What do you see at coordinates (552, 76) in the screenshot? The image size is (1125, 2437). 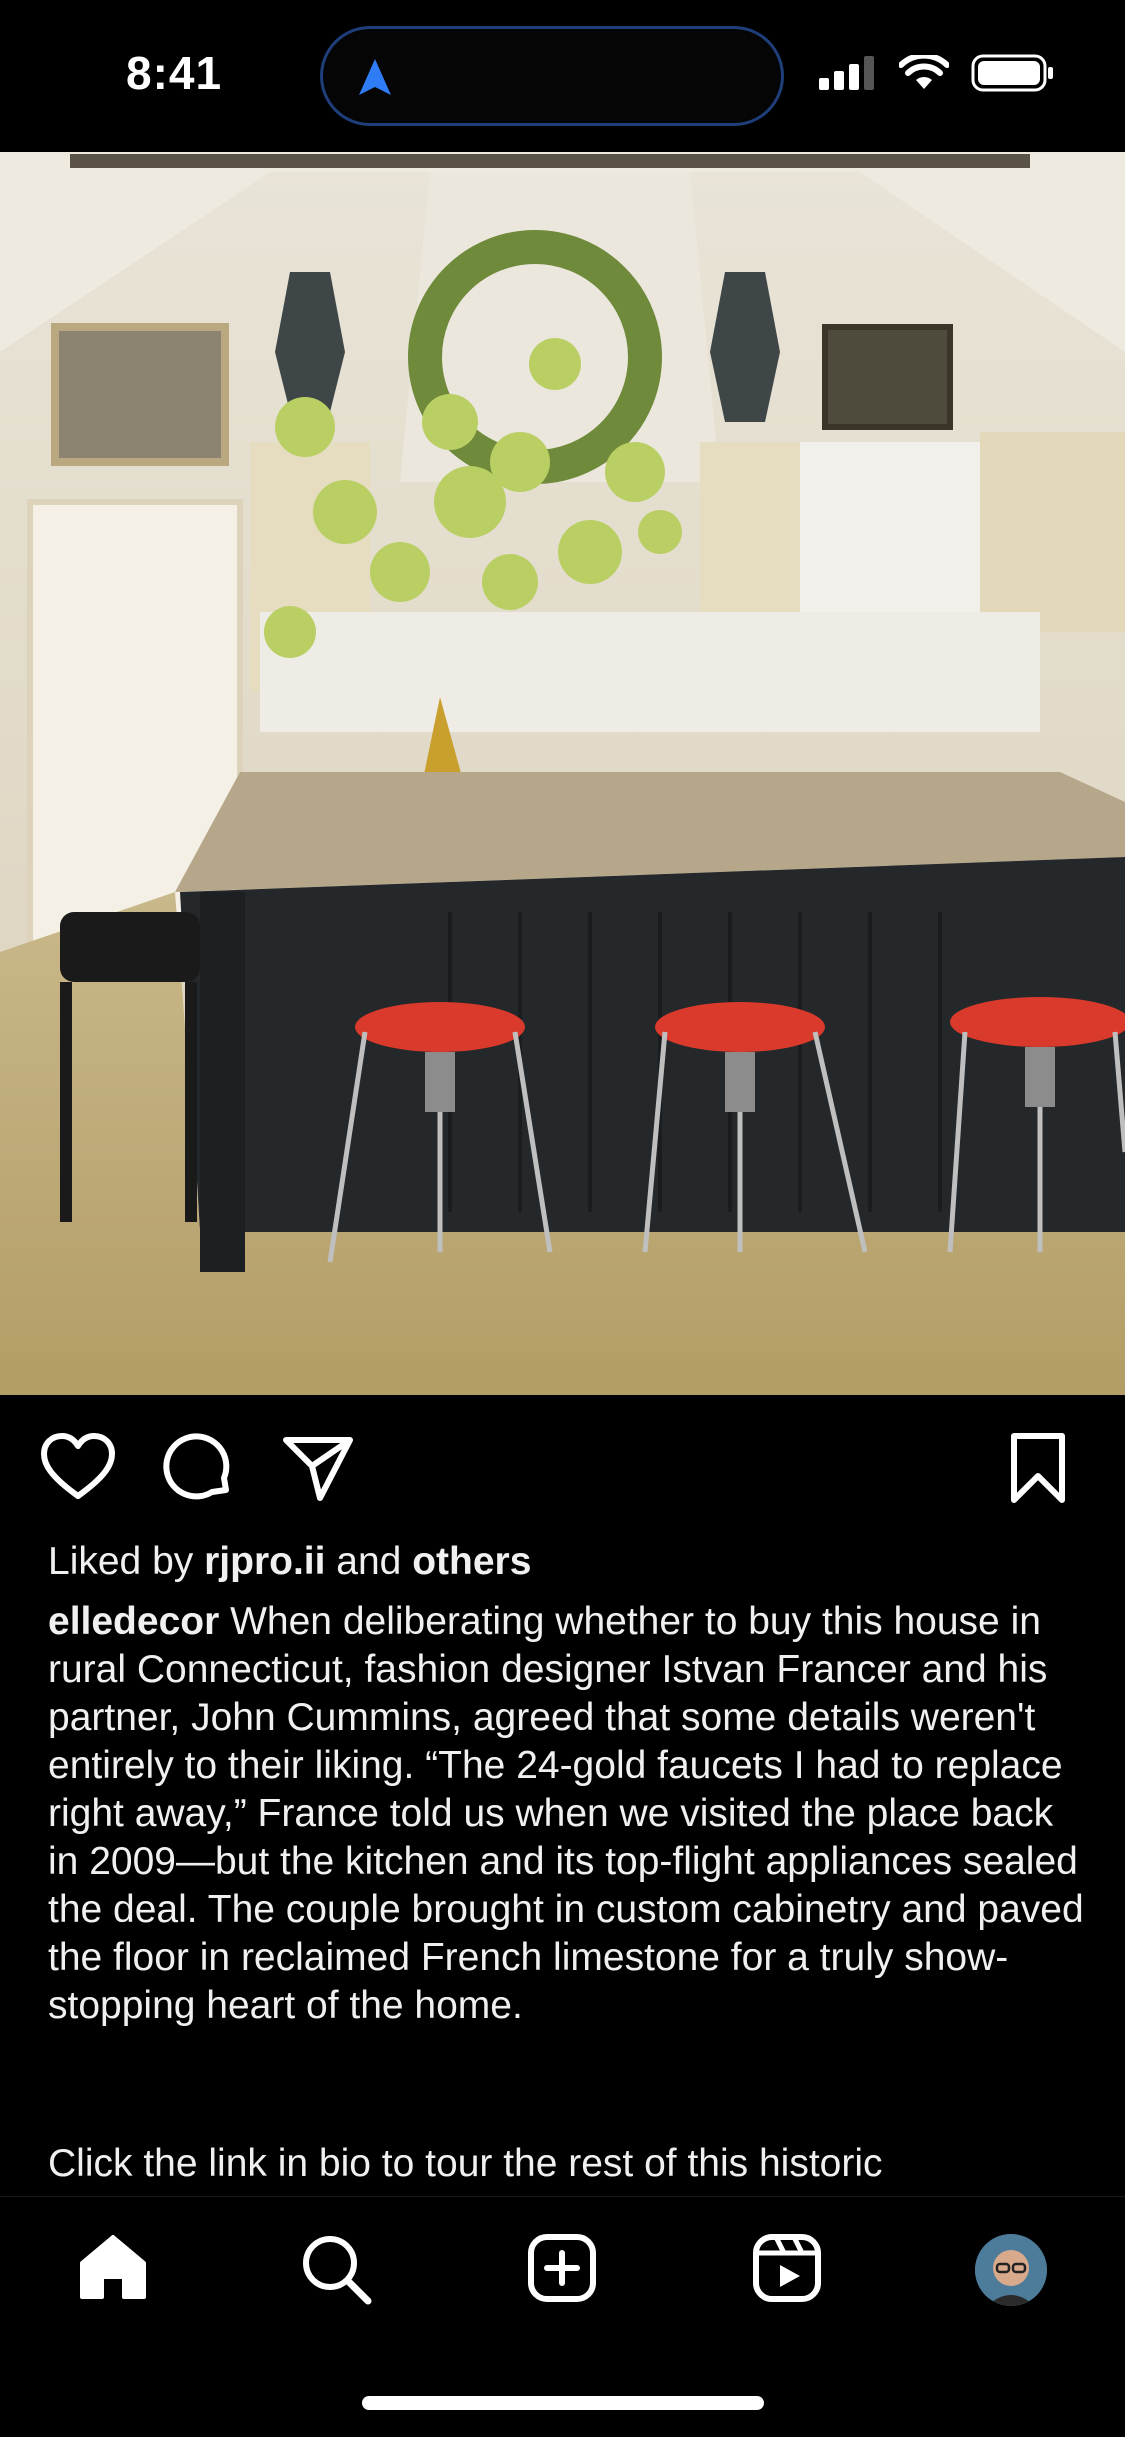 I see `dynamic-island` at bounding box center [552, 76].